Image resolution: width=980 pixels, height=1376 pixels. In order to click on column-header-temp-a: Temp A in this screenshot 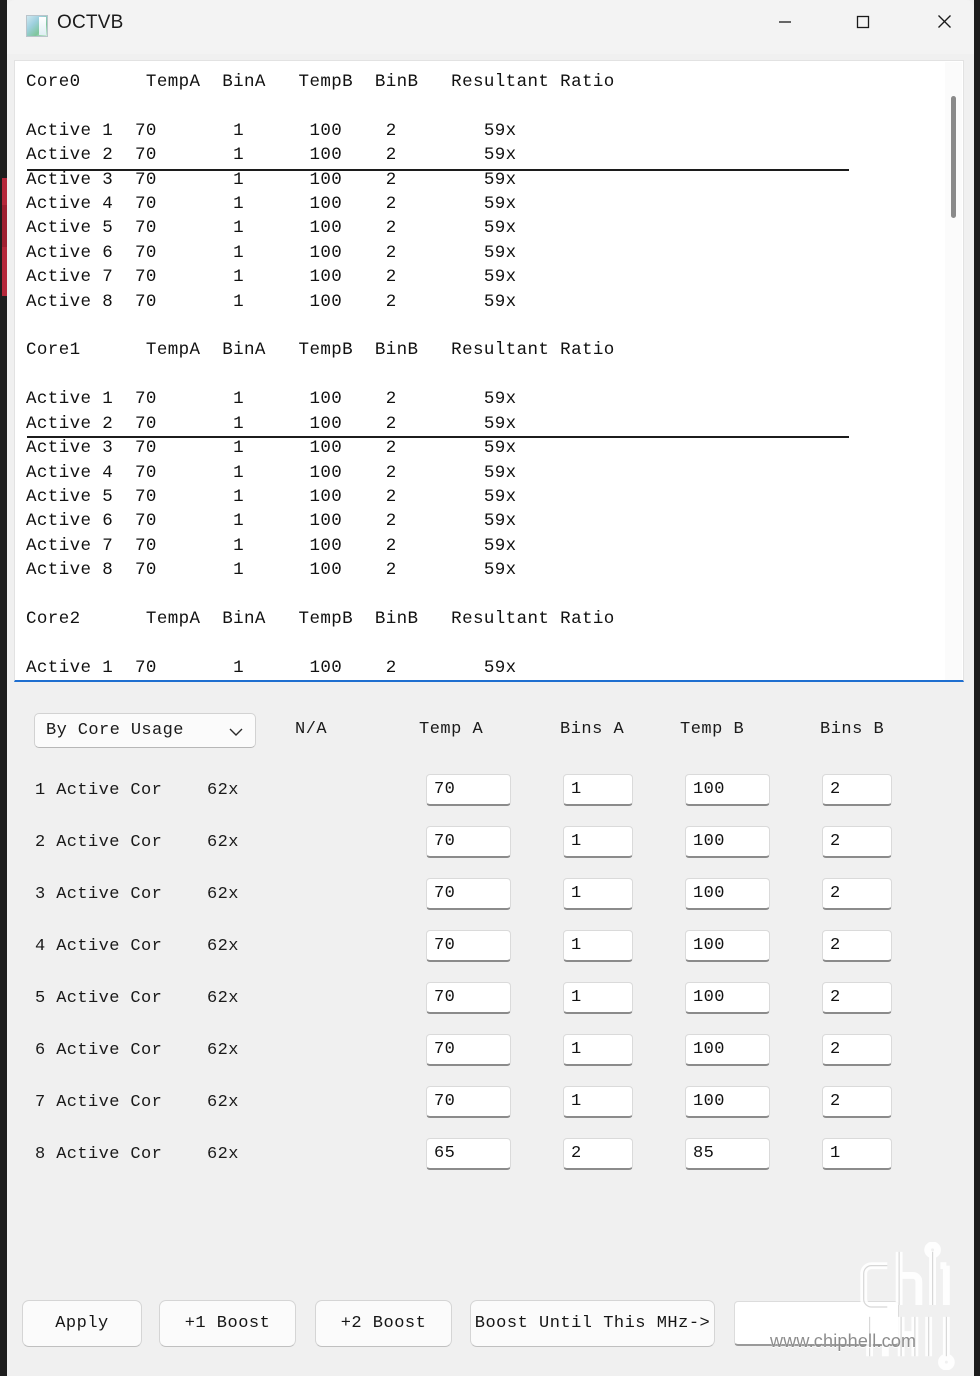, I will do `click(451, 729)`.